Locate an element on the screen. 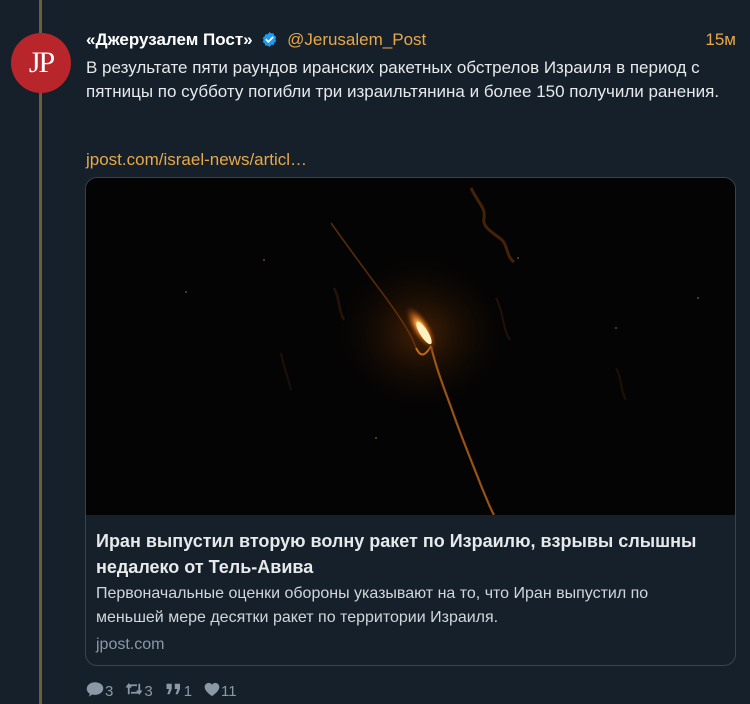 The width and height of the screenshot is (750, 704). like-button: 11 is located at coordinates (220, 691).